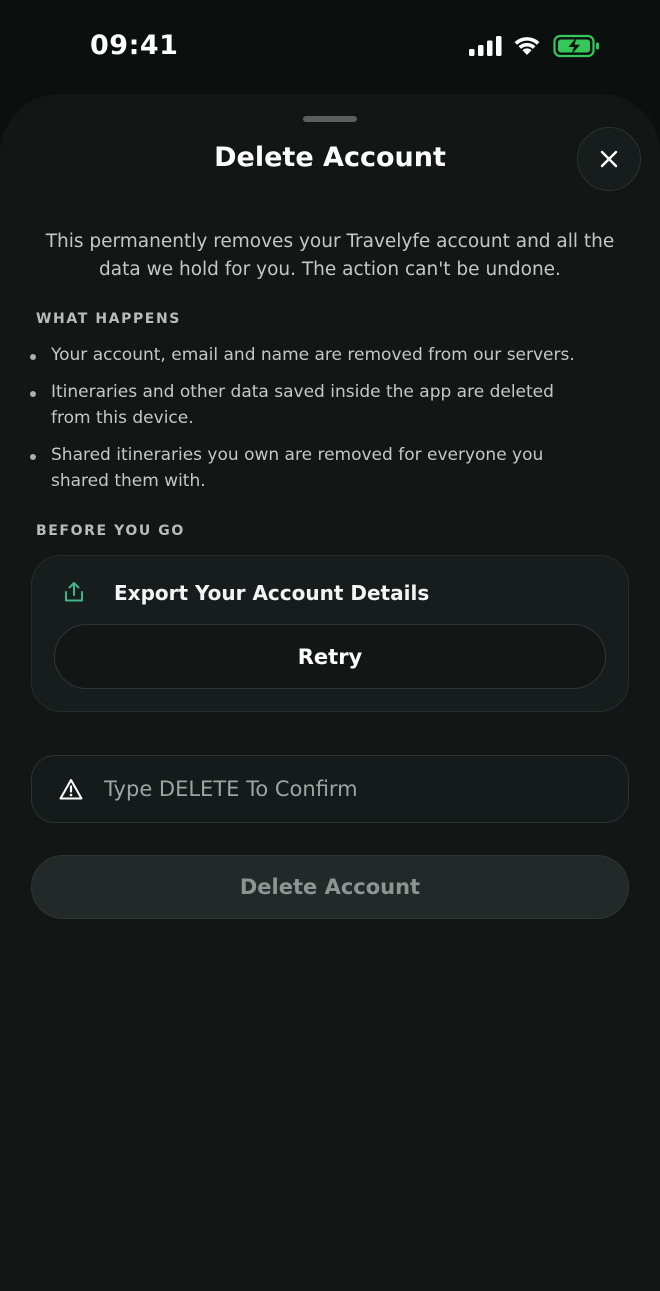 The height and width of the screenshot is (1291, 660). What do you see at coordinates (271, 593) in the screenshot?
I see `export-title: Export Your Account Details` at bounding box center [271, 593].